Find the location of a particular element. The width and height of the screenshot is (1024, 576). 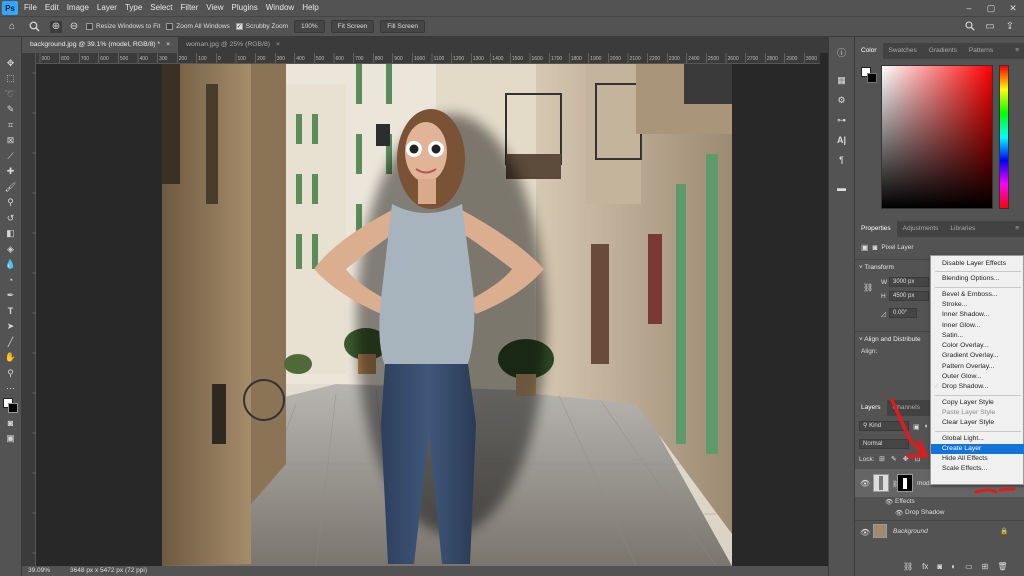

fill-screen-button: Fill Screen is located at coordinates (403, 26).